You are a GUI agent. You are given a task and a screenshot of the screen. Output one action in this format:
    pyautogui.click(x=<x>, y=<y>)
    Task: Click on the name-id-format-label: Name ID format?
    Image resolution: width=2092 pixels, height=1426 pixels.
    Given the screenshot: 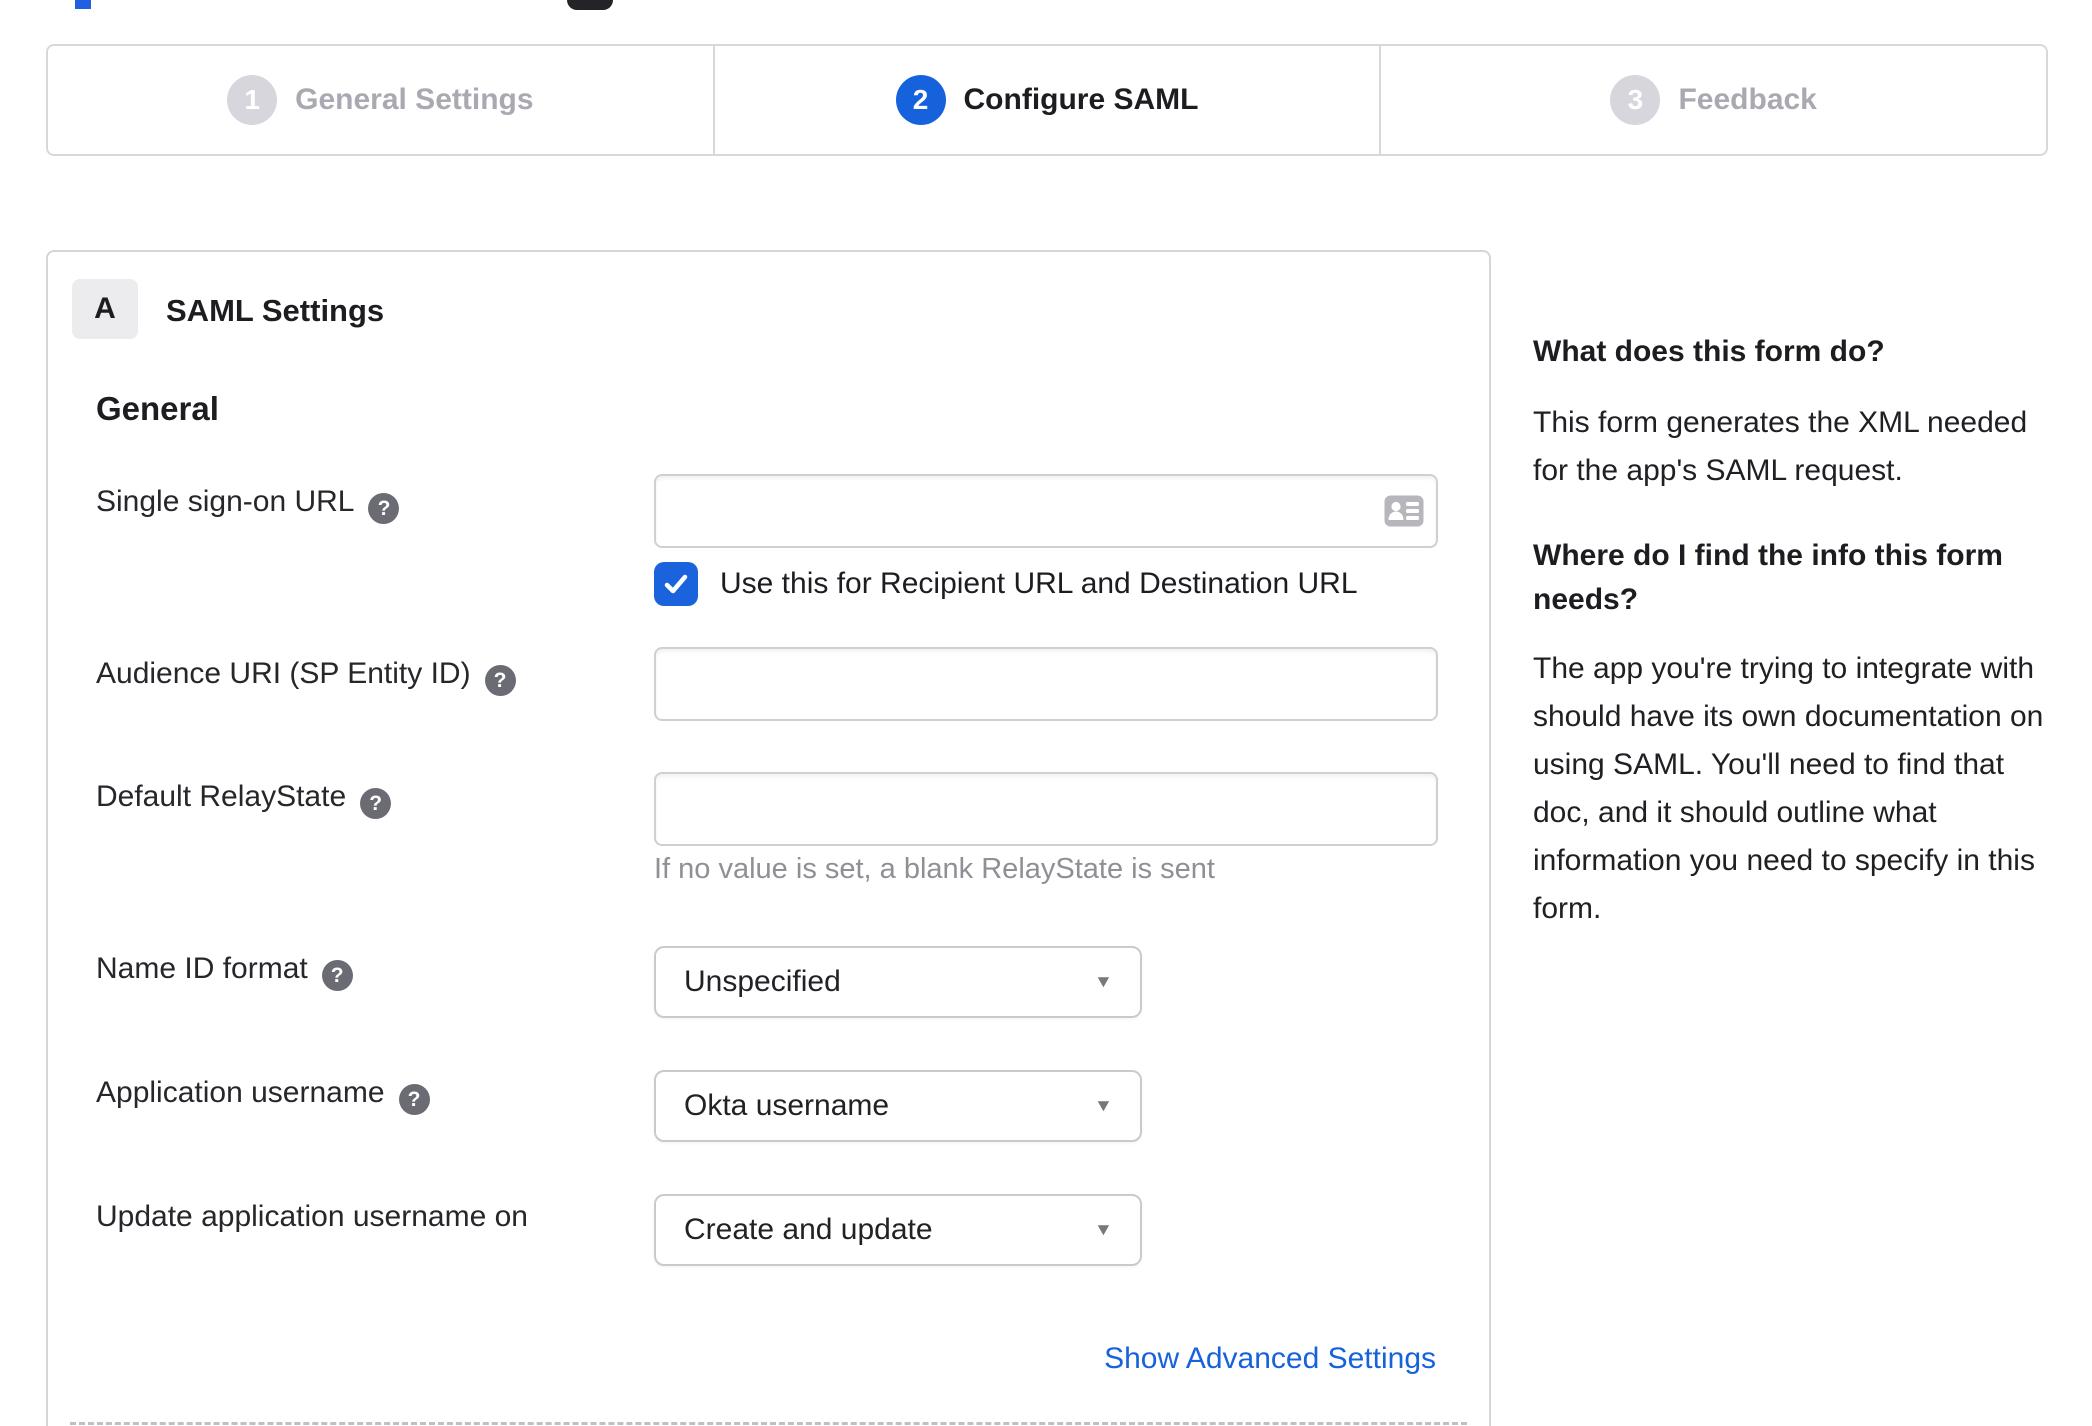 What is the action you would take?
    pyautogui.click(x=224, y=971)
    